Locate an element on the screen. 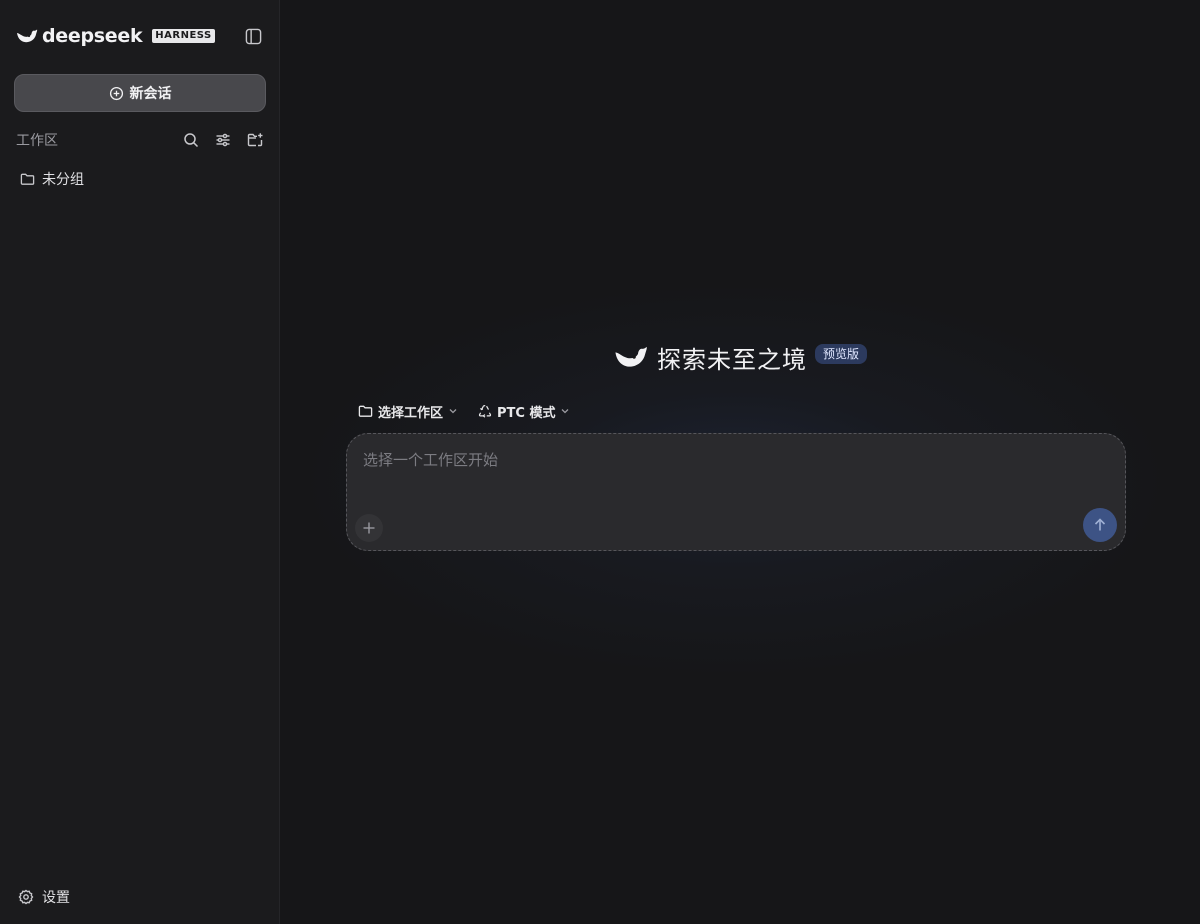 The height and width of the screenshot is (924, 1200). search-workspace-button is located at coordinates (191, 140).